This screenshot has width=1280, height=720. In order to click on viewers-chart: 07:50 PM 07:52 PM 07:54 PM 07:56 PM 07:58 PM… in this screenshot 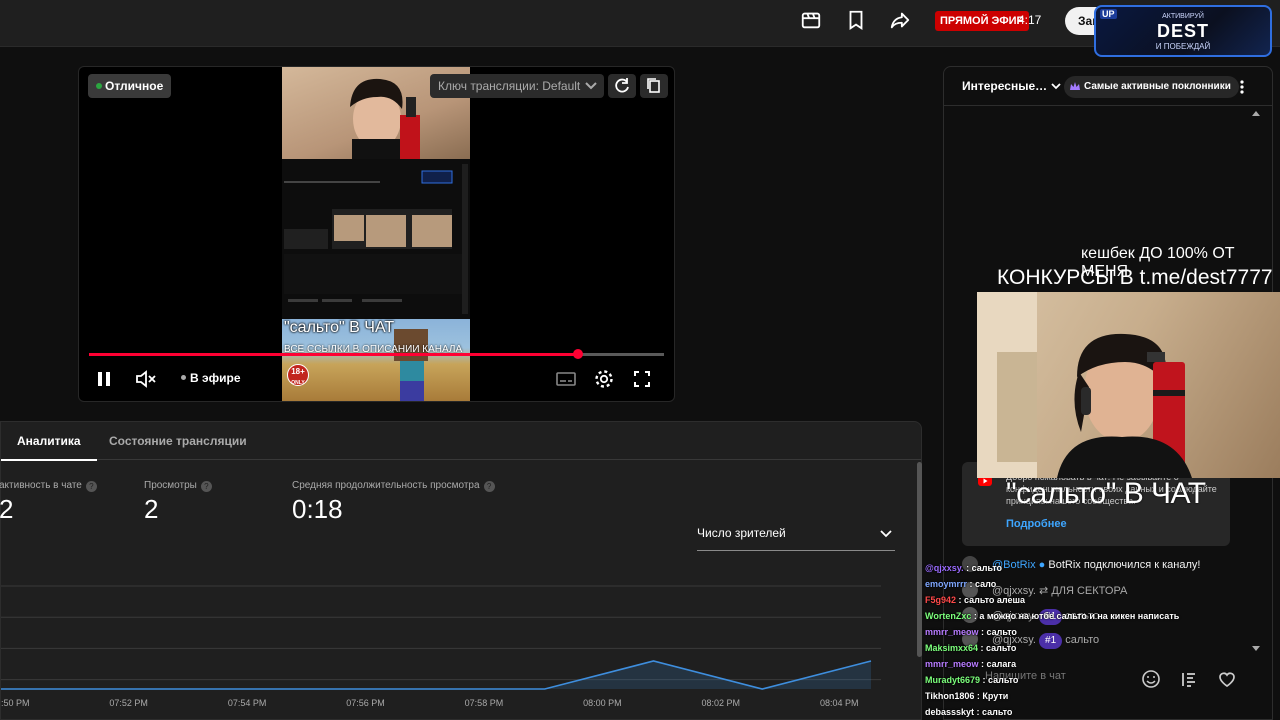, I will do `click(441, 646)`.